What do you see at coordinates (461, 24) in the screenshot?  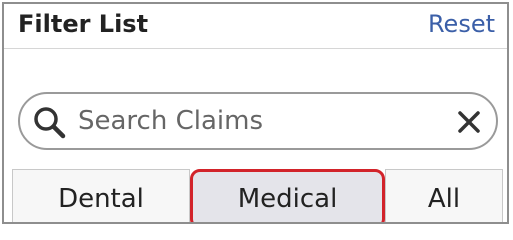 I see `reset-link: Reset` at bounding box center [461, 24].